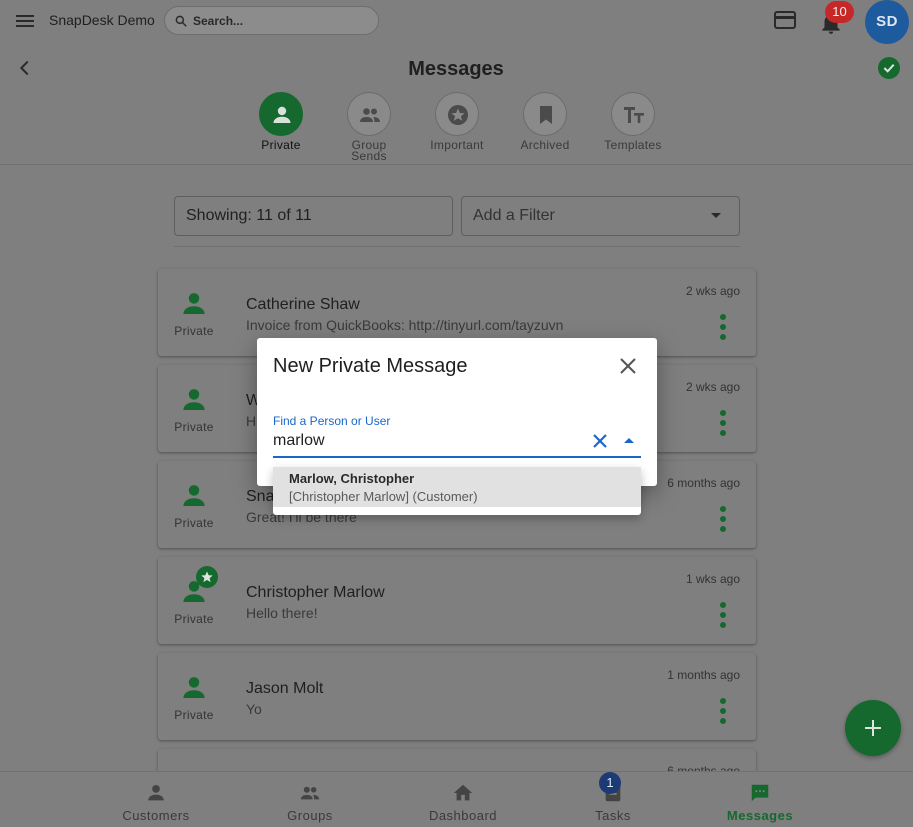  I want to click on tab-archived-circle, so click(545, 114).